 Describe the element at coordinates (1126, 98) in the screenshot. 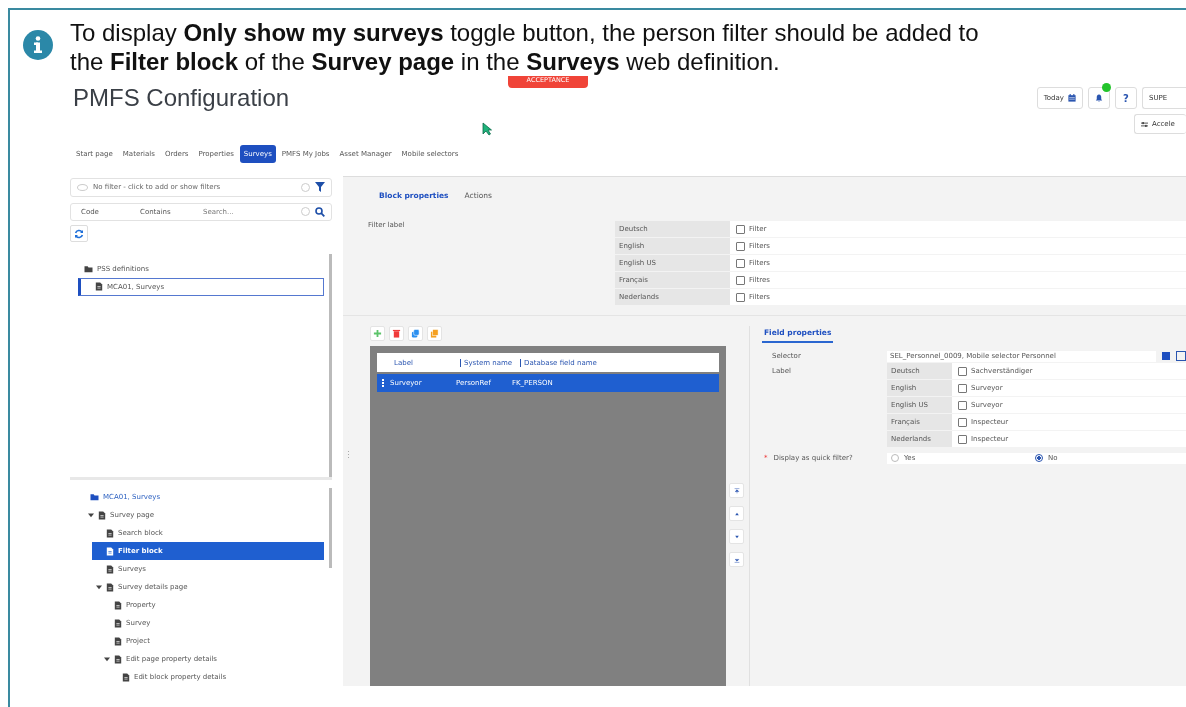

I see `help-button: ?` at that location.